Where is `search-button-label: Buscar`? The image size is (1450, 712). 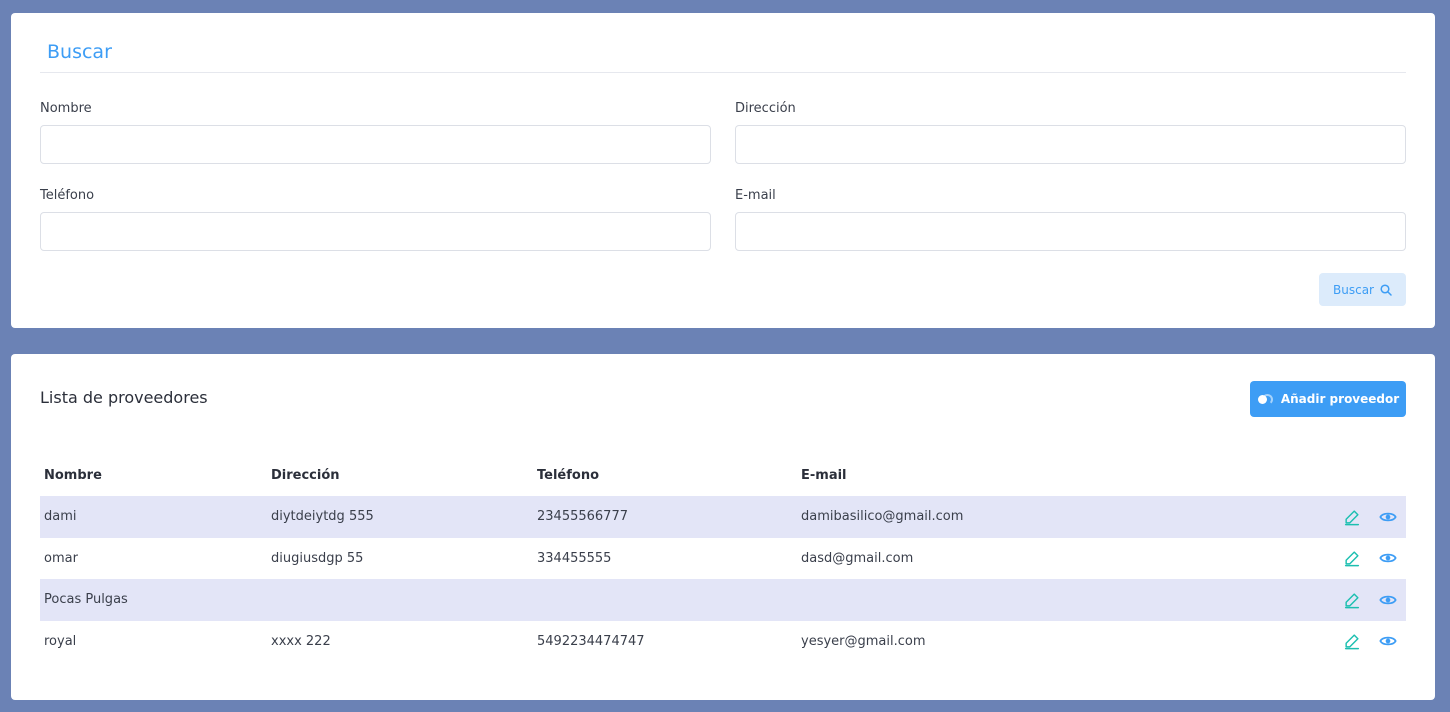 search-button-label: Buscar is located at coordinates (1353, 289).